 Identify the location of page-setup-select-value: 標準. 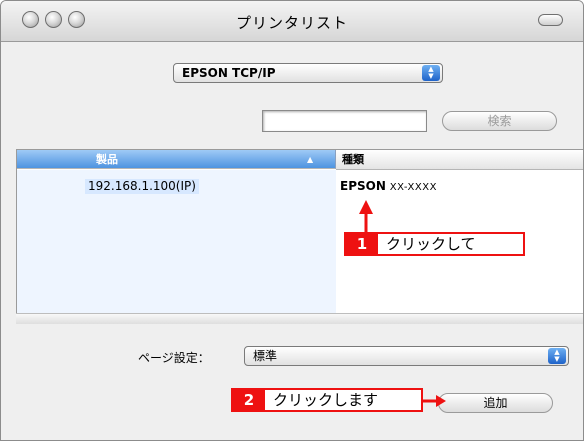
(265, 356).